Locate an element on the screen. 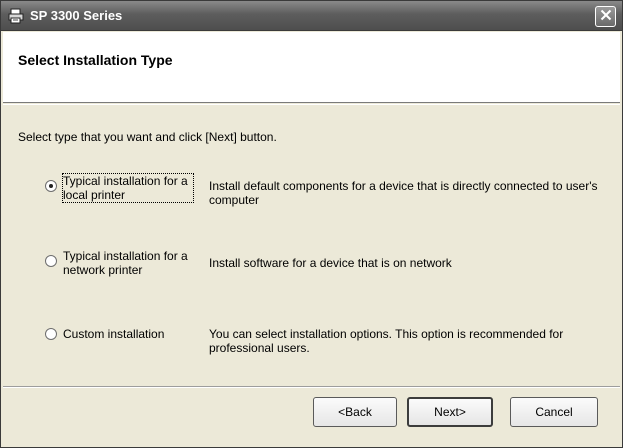 This screenshot has width=623, height=448. radio-custom is located at coordinates (51, 334).